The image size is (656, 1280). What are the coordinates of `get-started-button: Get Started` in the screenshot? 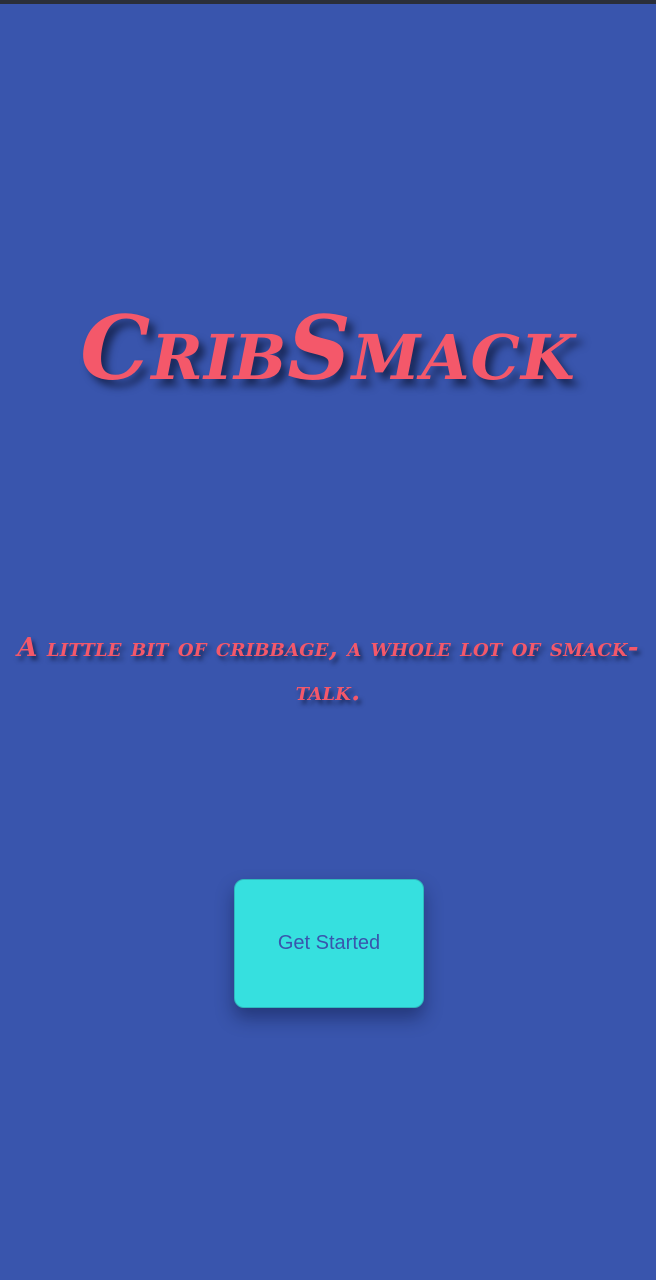 It's located at (329, 943).